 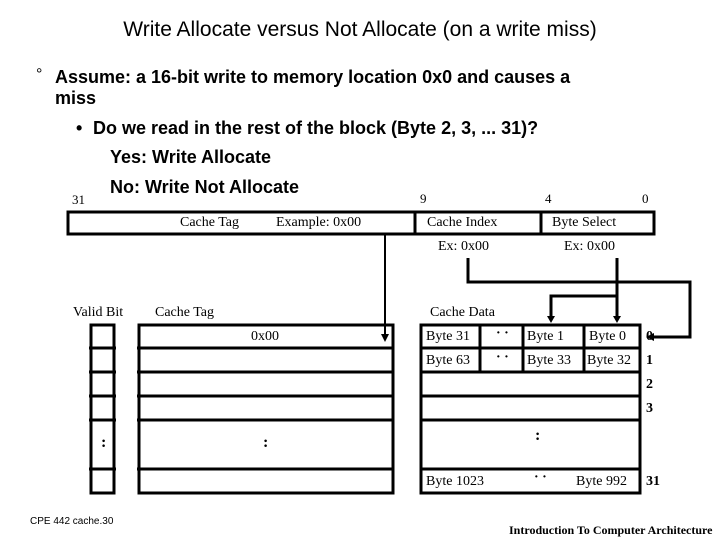 I want to click on data-row0-byte0: Byte 0, so click(x=607, y=336).